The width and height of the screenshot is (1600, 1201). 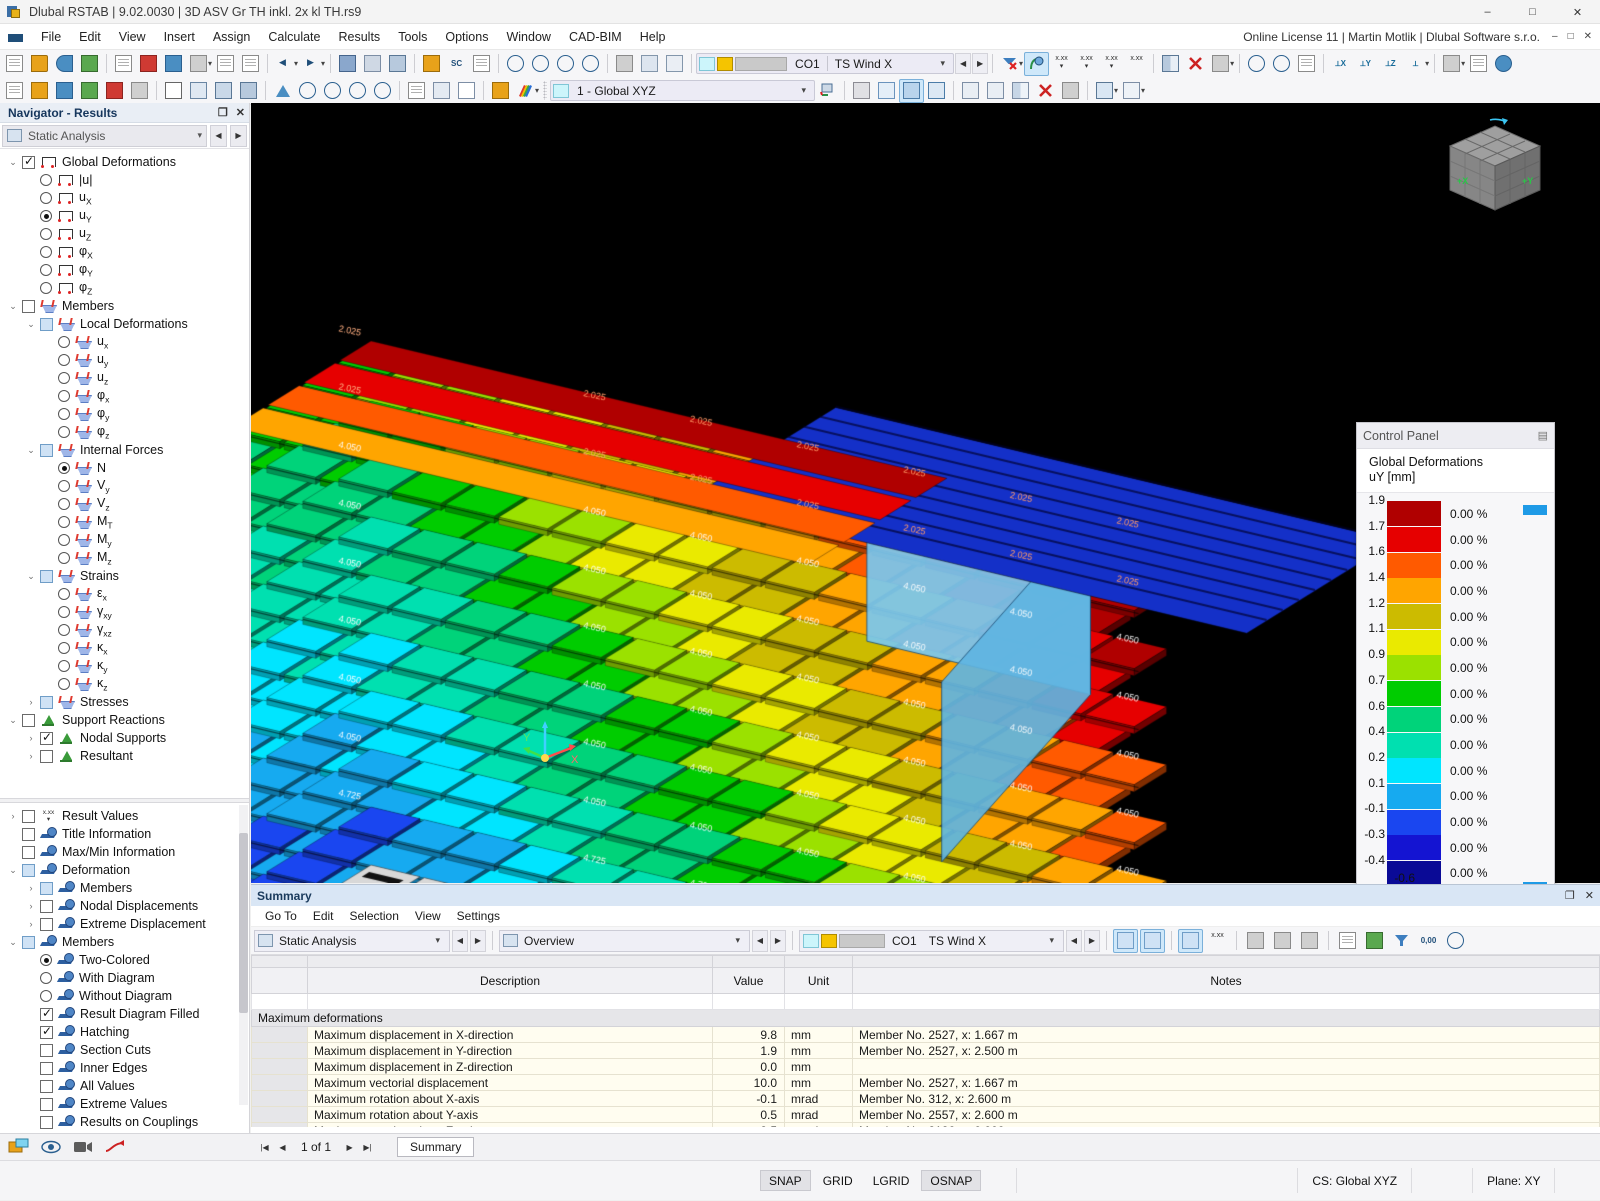 What do you see at coordinates (803, 90) in the screenshot?
I see `coordinate-system-chevron-down-icon: ▾` at bounding box center [803, 90].